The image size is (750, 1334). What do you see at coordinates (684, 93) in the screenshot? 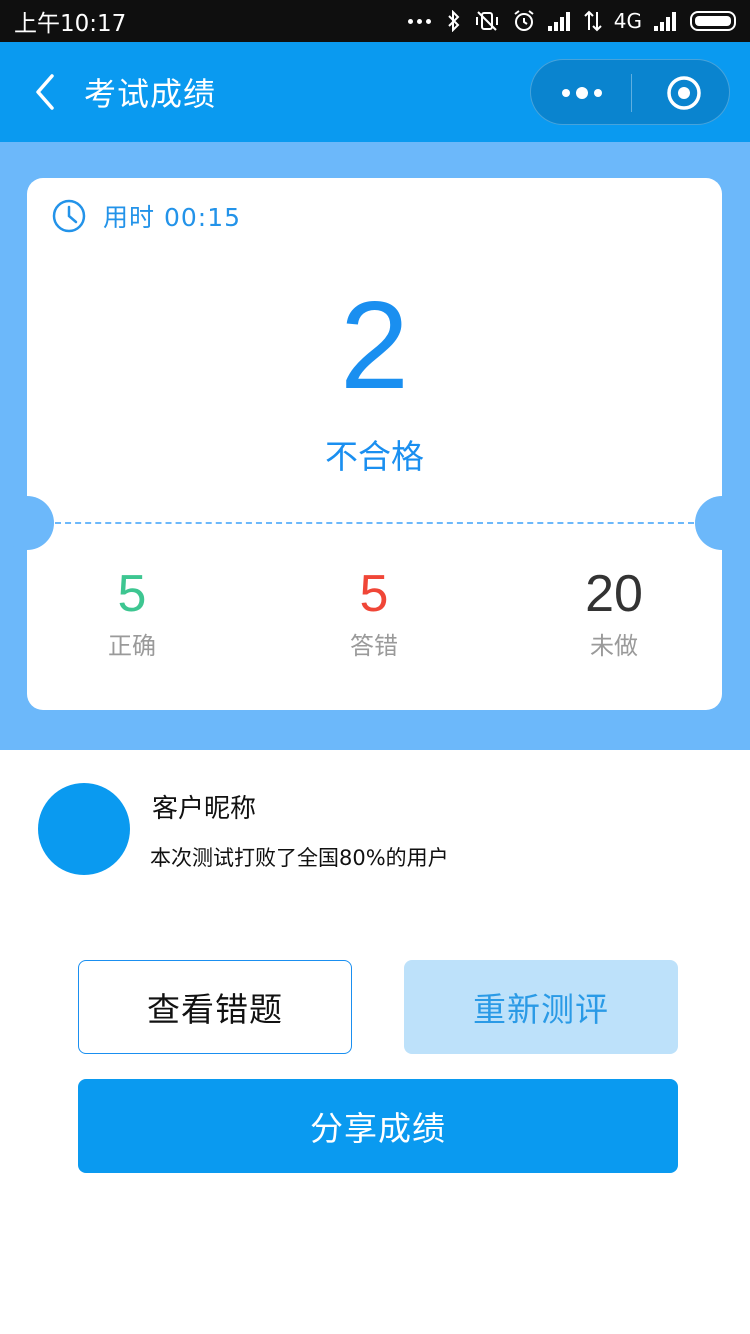
I see `target-circle-icon` at bounding box center [684, 93].